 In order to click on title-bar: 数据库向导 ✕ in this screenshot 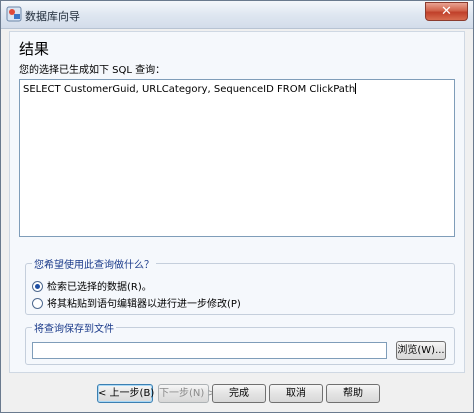, I will do `click(237, 15)`.